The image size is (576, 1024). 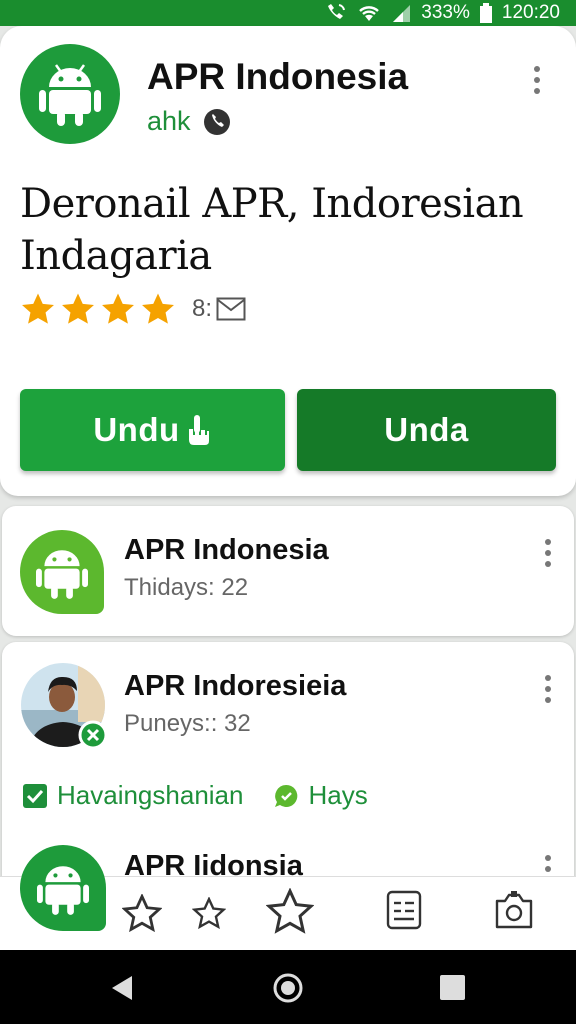 What do you see at coordinates (35, 795) in the screenshot?
I see `check-square-icon` at bounding box center [35, 795].